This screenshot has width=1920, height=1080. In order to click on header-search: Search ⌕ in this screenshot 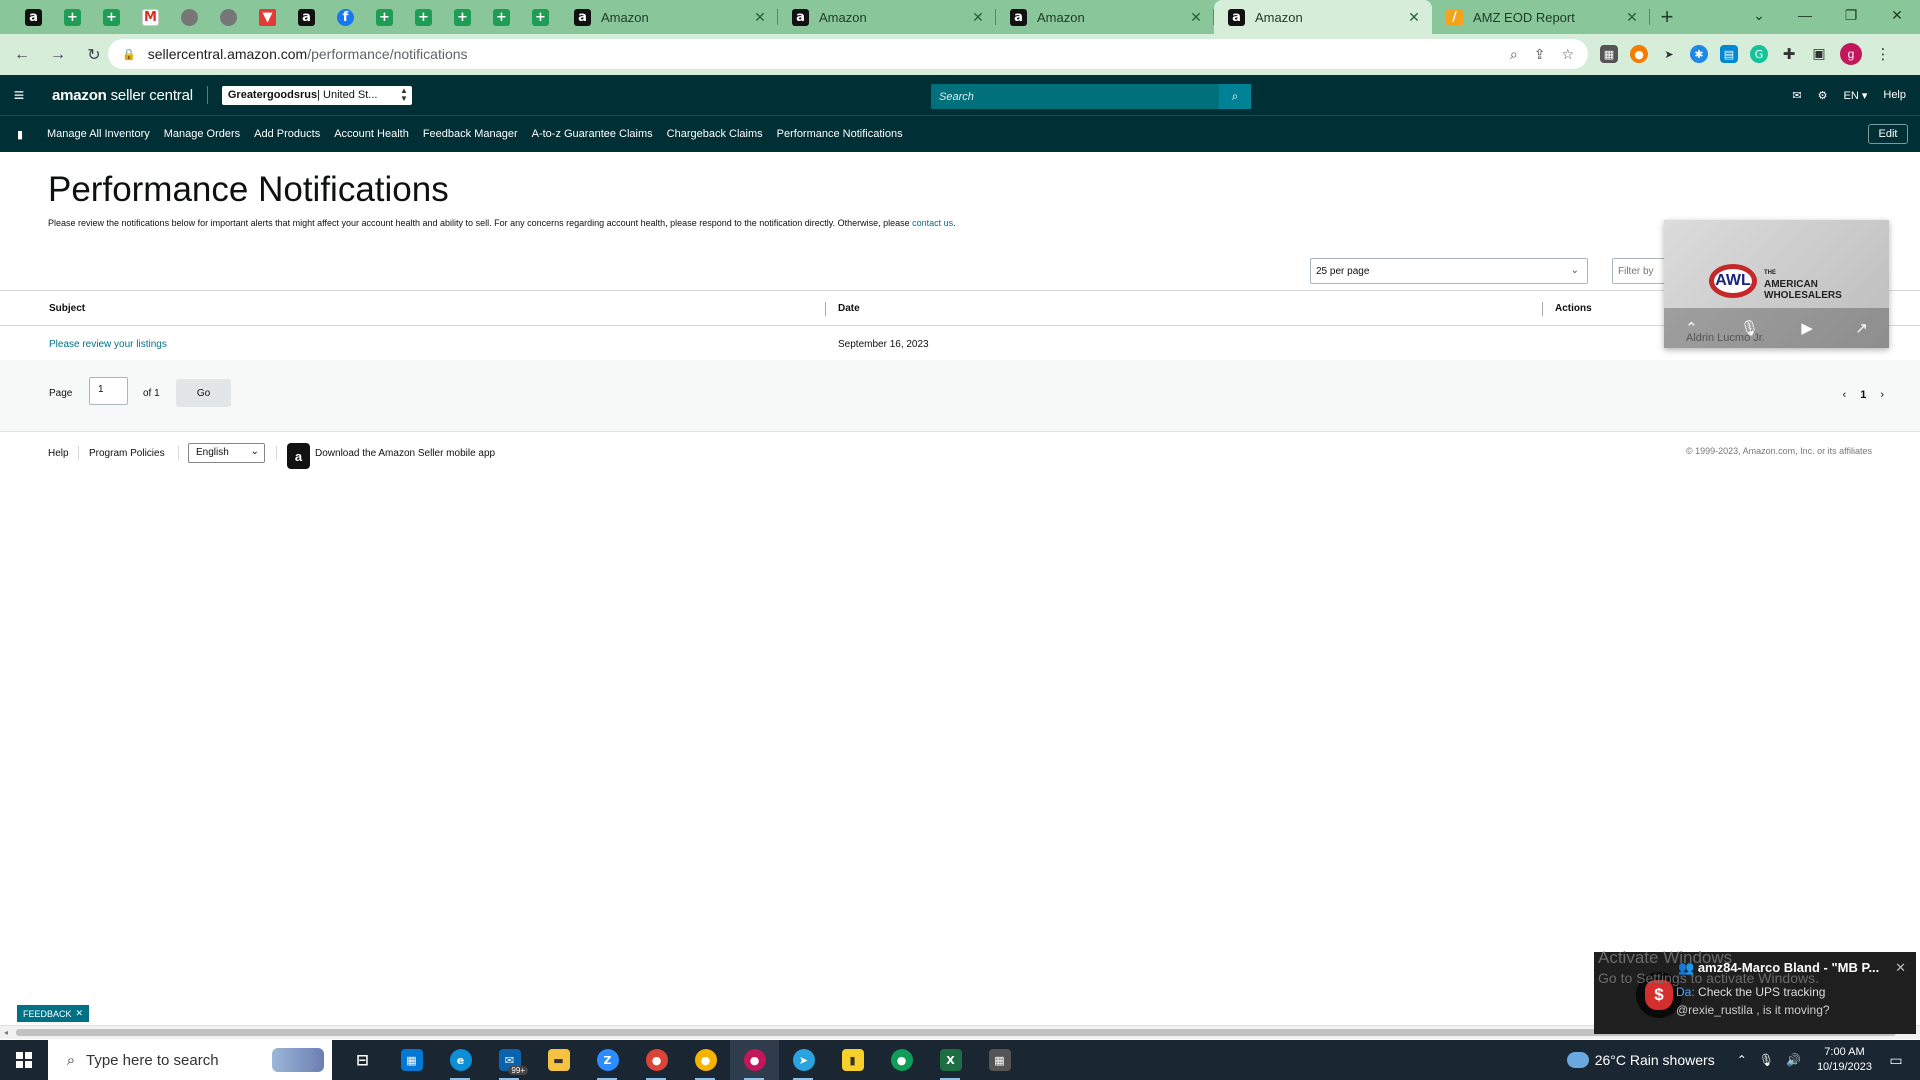, I will do `click(1091, 96)`.